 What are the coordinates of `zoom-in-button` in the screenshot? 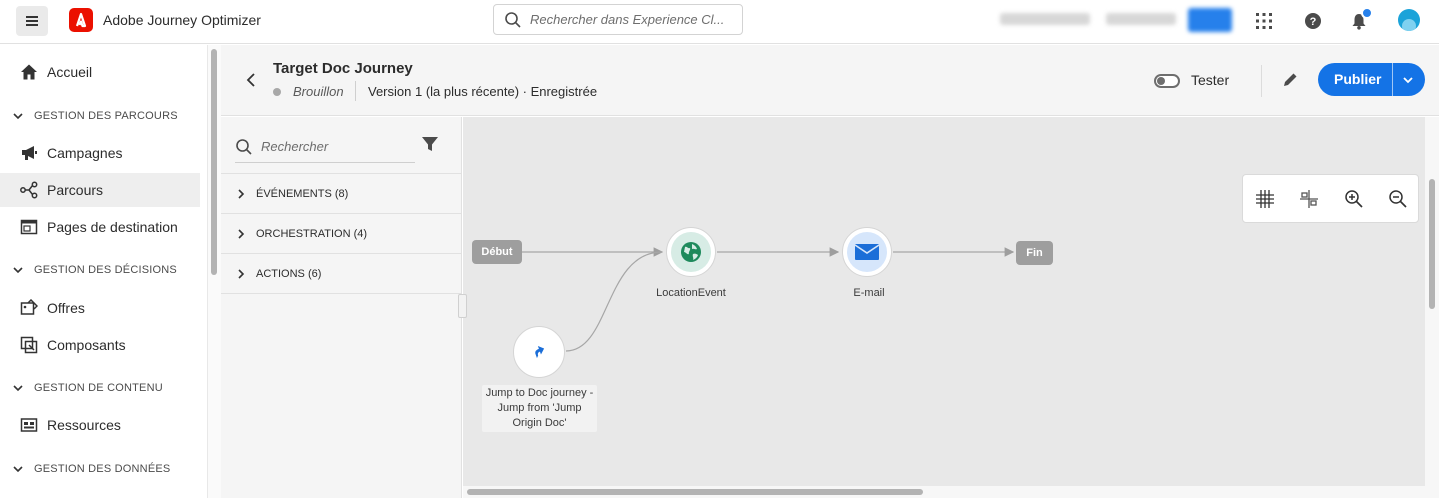 It's located at (1354, 199).